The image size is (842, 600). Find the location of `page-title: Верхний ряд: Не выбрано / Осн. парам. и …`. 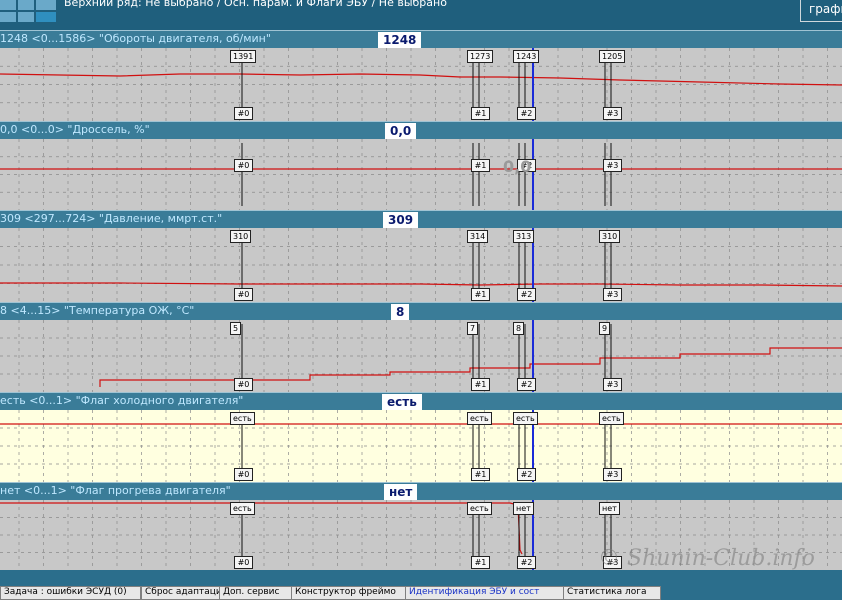

page-title: Верхний ряд: Не выбрано / Осн. парам. и … is located at coordinates (255, 4).